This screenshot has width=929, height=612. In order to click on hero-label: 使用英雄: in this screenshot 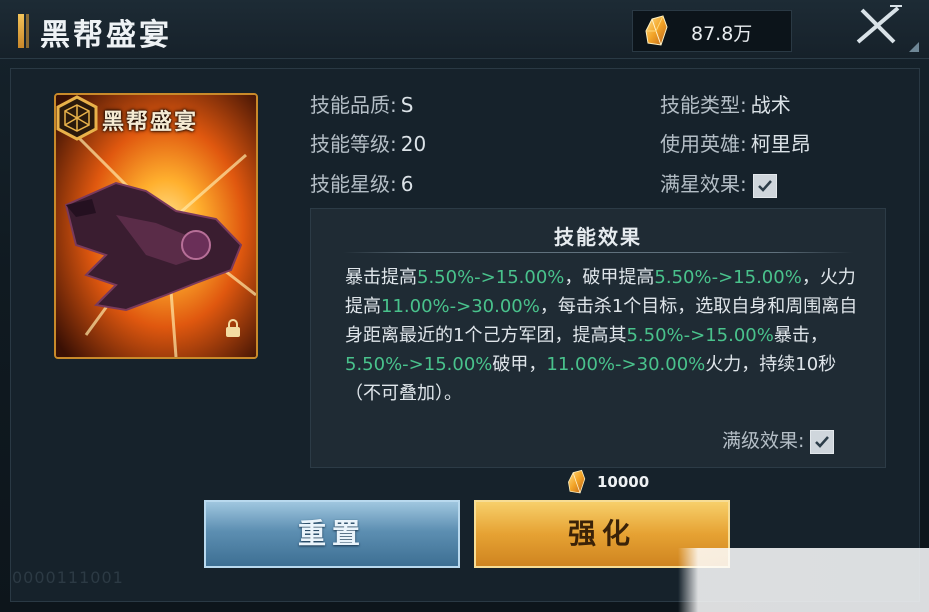, I will do `click(703, 144)`.